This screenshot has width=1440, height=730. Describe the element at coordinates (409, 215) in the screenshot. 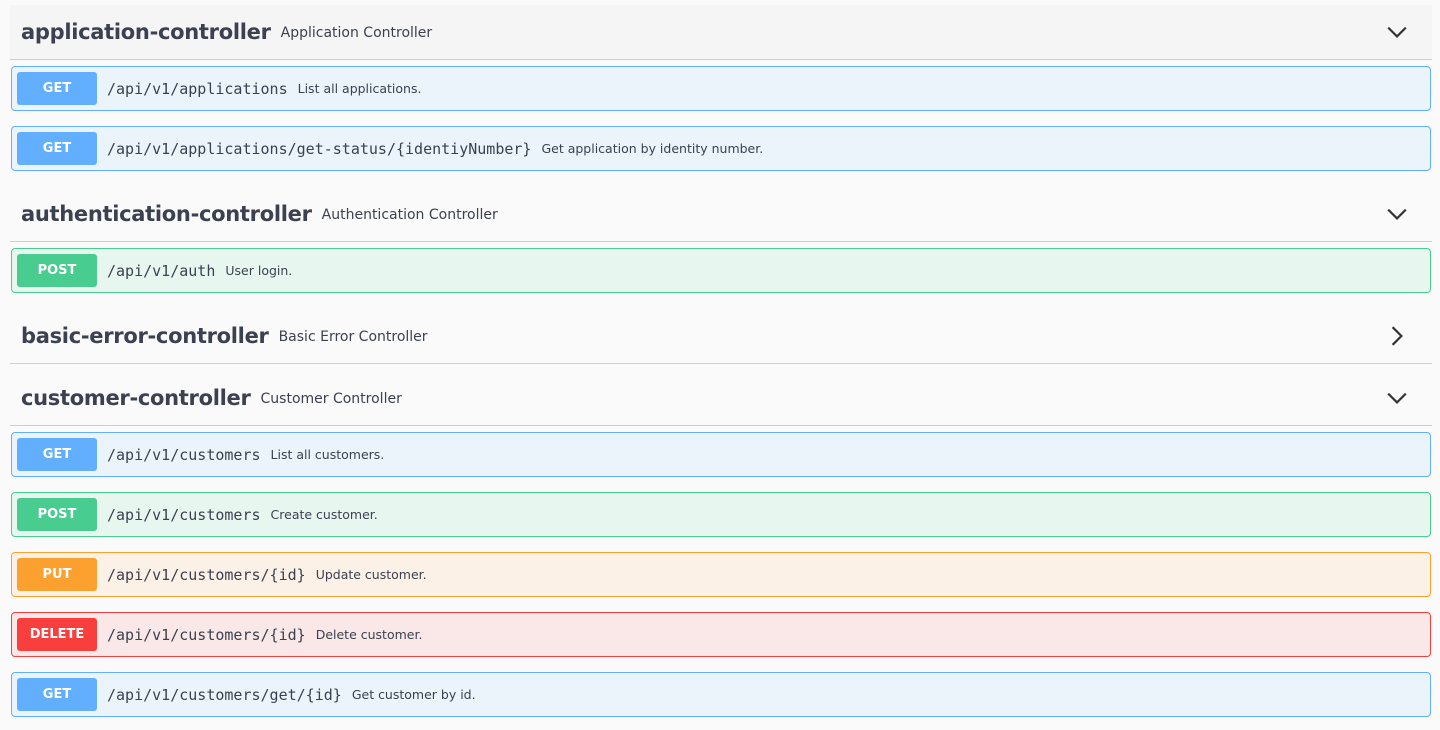

I see `tag-description: Authentication Controller` at that location.